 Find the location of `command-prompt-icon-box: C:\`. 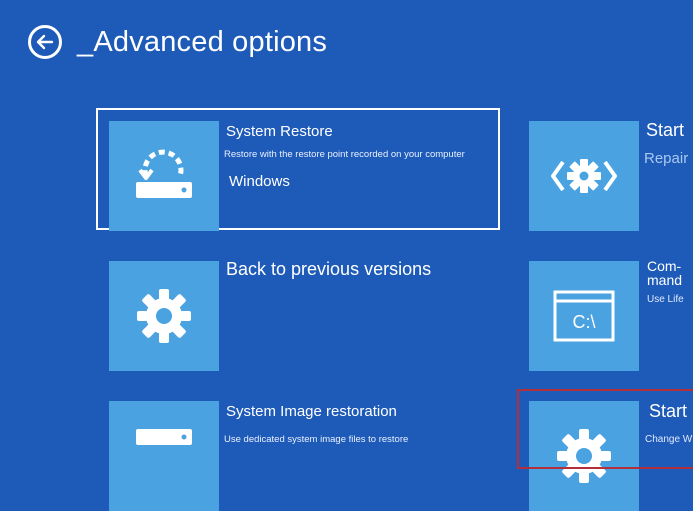

command-prompt-icon-box: C:\ is located at coordinates (584, 316).